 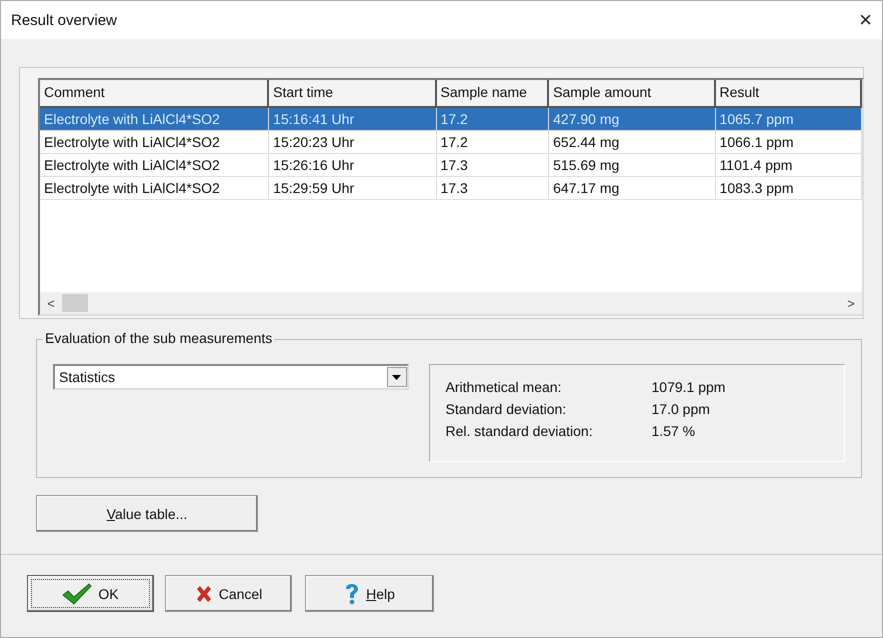 What do you see at coordinates (507, 409) in the screenshot?
I see `stat-label: Standard deviation:` at bounding box center [507, 409].